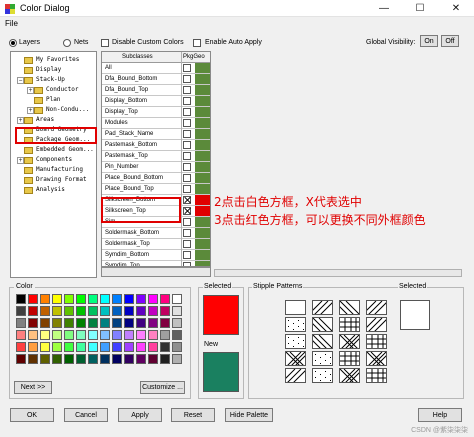  What do you see at coordinates (249, 415) in the screenshot?
I see `hide-palette-button: Hide Palette` at bounding box center [249, 415].